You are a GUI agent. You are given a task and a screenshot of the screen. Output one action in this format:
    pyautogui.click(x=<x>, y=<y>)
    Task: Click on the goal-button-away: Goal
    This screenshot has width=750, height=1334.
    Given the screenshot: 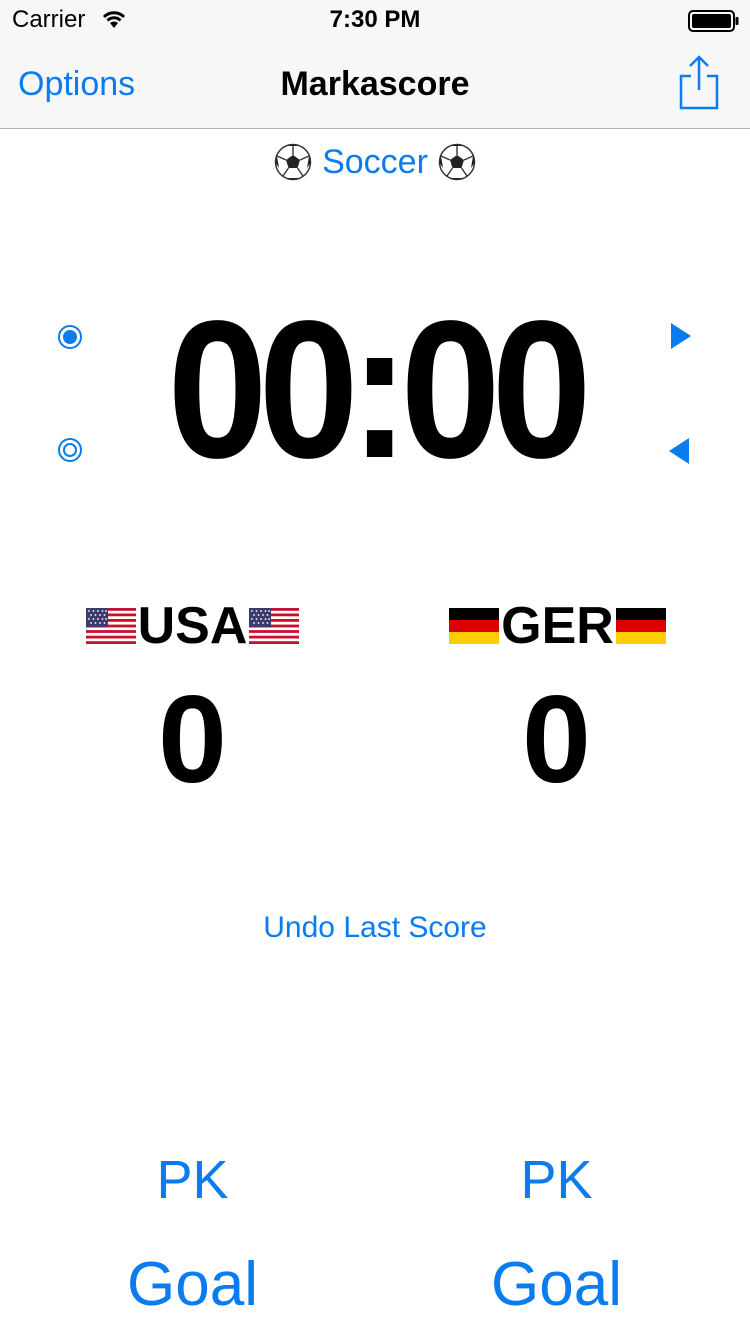 What is the action you would take?
    pyautogui.click(x=556, y=1285)
    